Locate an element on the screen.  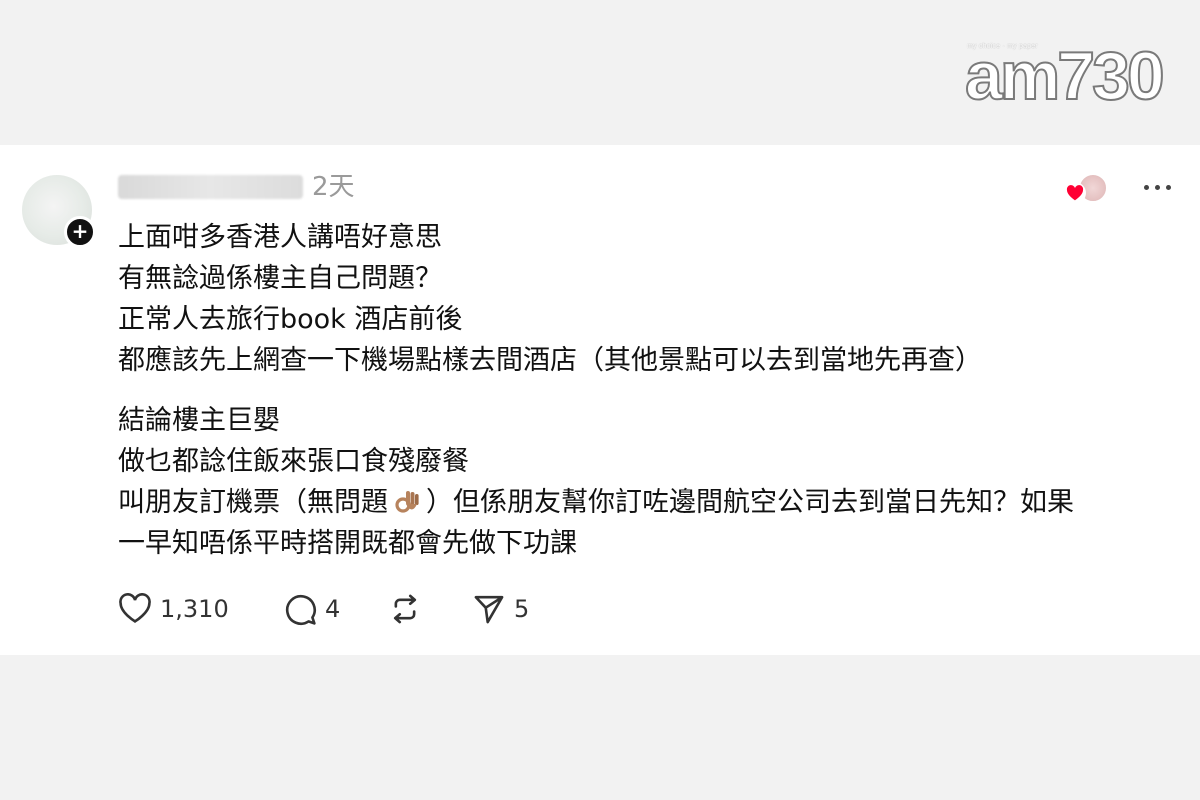
post-line-with-emoji: 叫朋友訂機票（無問題 ）但係朋友幫你訂咗邊間航空公司去到當日先知？如果 is located at coordinates (648, 502).